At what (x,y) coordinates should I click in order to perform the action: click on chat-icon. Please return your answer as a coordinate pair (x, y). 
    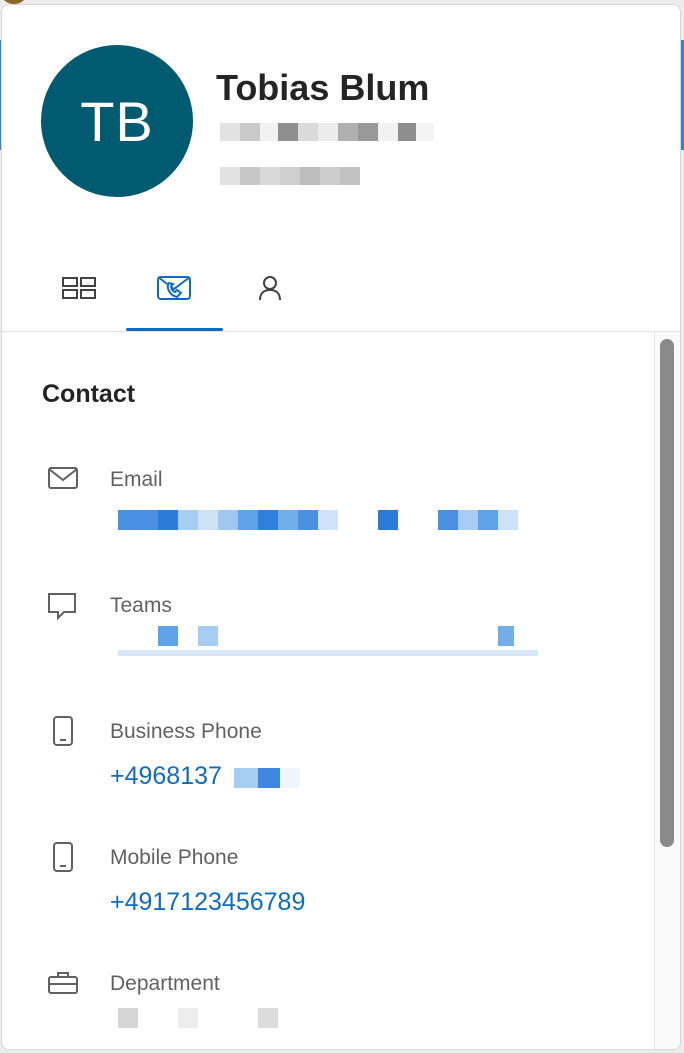
    Looking at the image, I should click on (62, 606).